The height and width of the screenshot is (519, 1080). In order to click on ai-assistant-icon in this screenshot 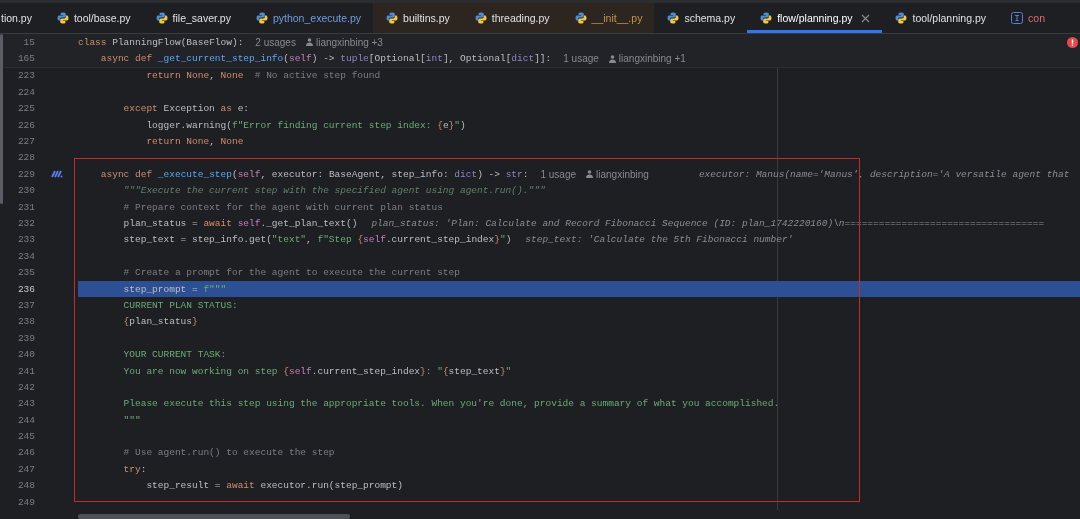, I will do `click(56, 174)`.